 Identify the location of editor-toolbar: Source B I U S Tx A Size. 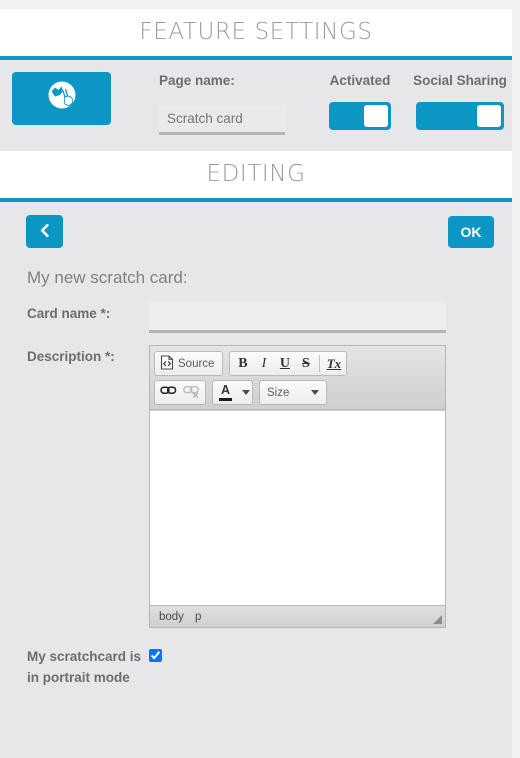
(297, 378).